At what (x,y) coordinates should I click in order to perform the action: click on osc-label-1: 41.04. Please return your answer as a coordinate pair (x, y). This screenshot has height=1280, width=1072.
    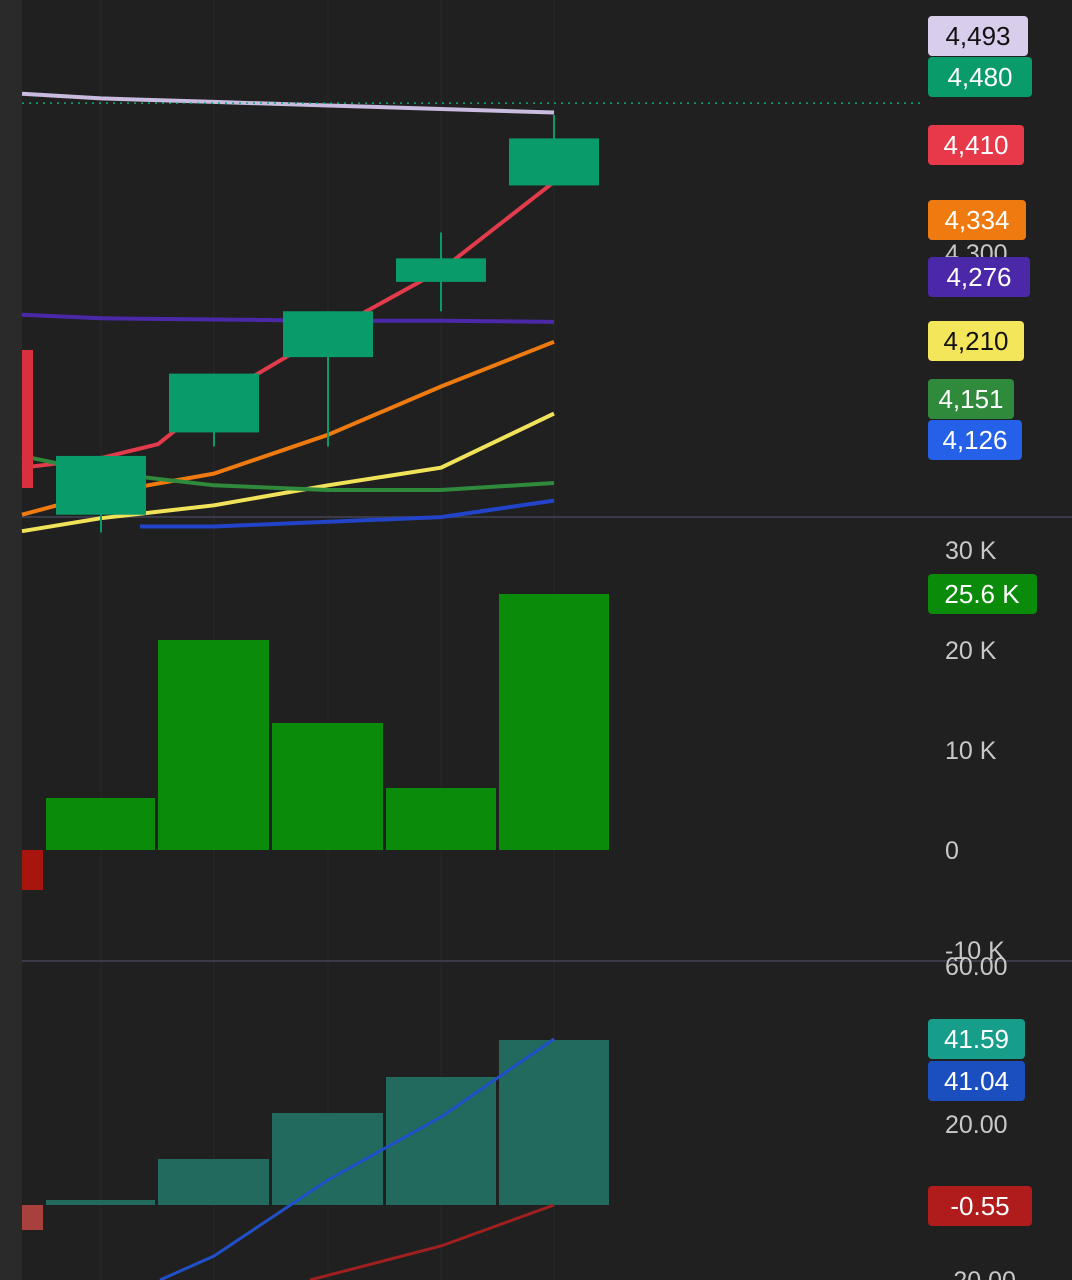
    Looking at the image, I should click on (976, 1081).